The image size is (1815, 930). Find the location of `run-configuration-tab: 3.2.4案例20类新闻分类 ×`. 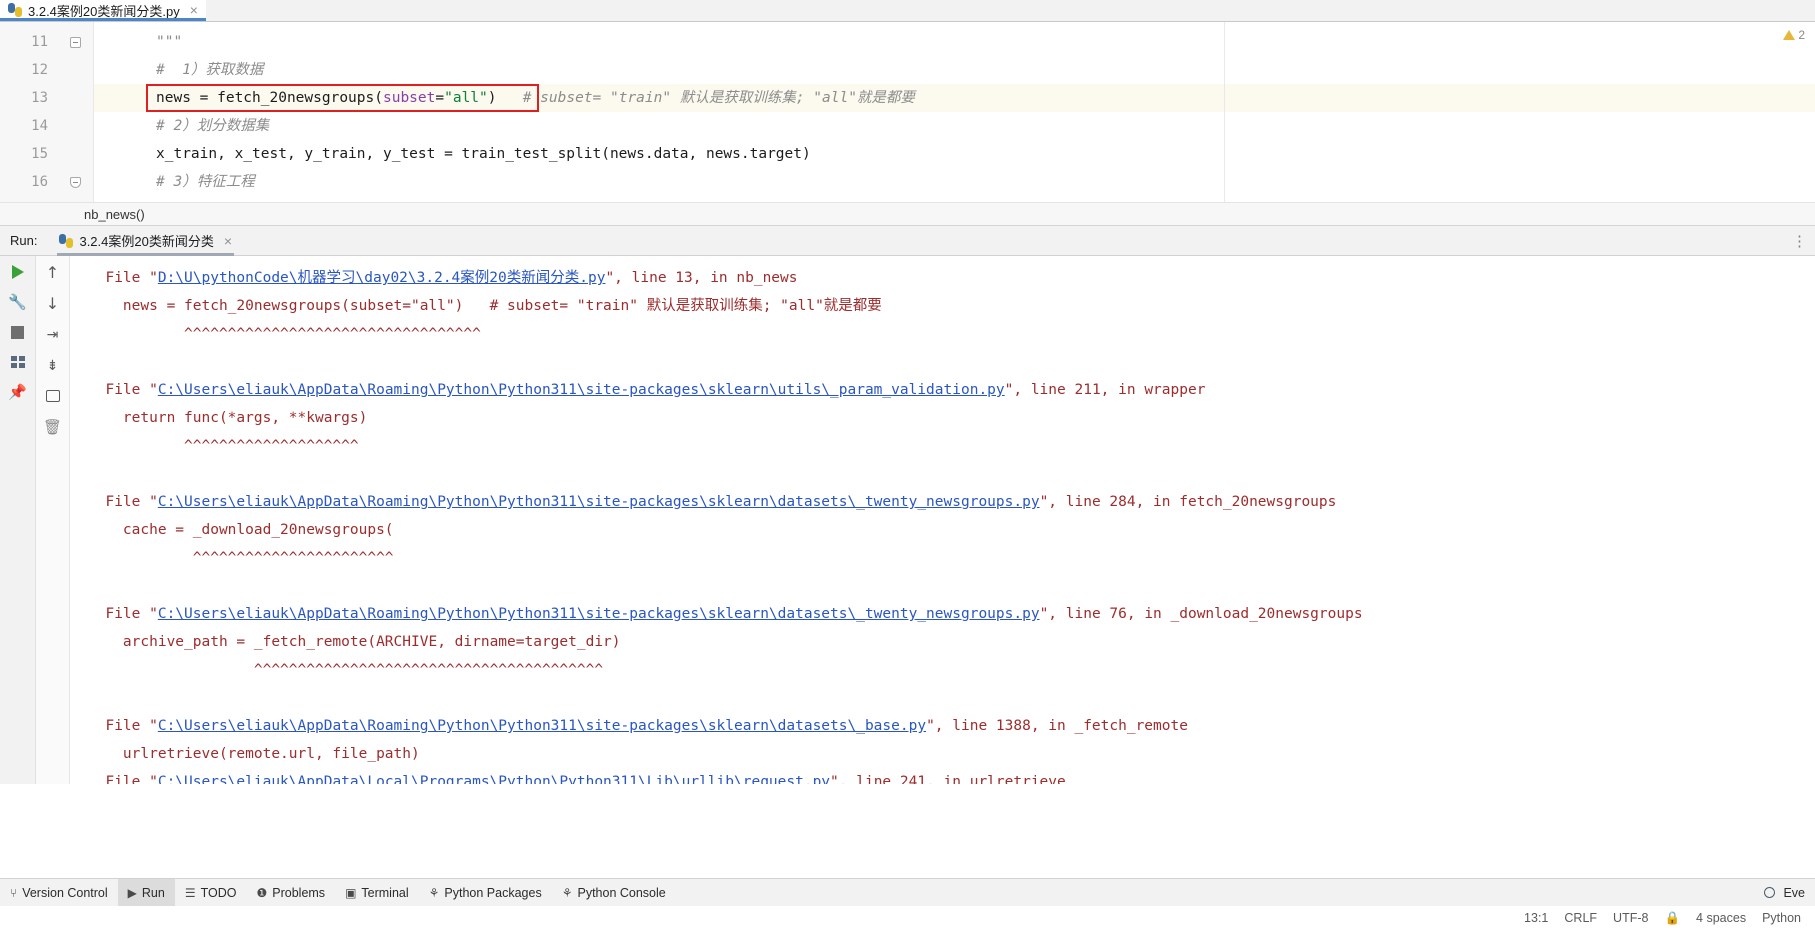

run-configuration-tab: 3.2.4案例20类新闻分类 × is located at coordinates (145, 241).